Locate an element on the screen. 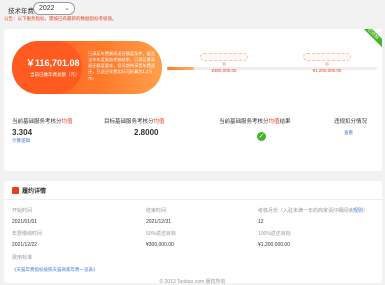 This screenshot has width=385, height=285. year-select-value: 2022 is located at coordinates (47, 8).